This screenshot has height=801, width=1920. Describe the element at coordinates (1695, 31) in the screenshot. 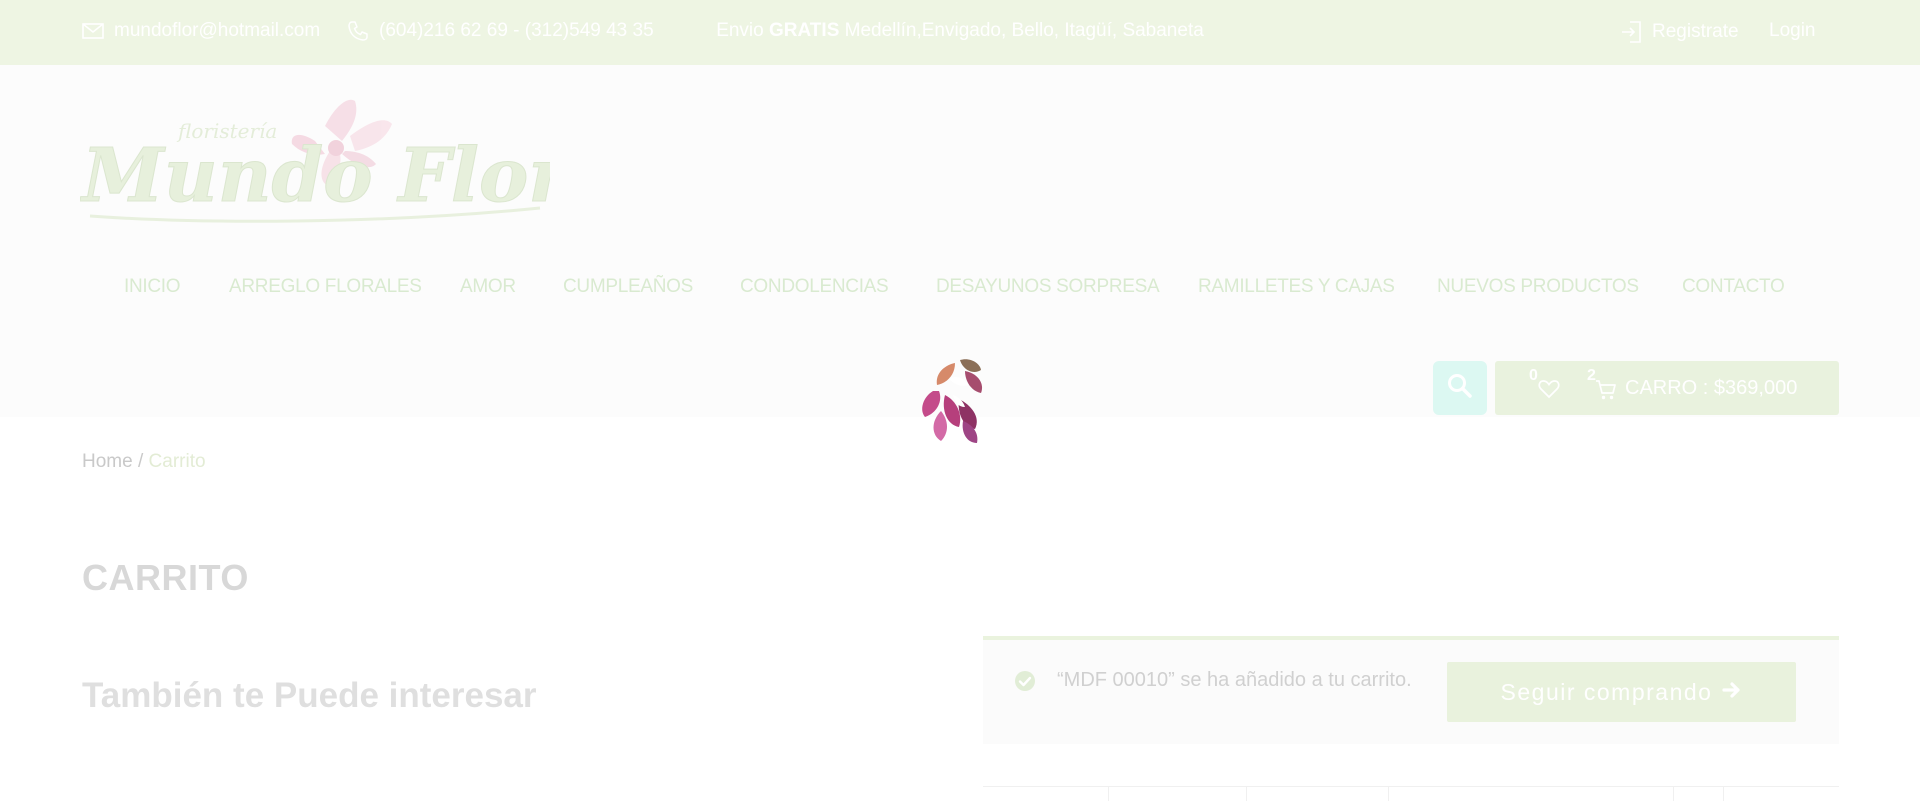

I see `register-label: Registrate` at that location.